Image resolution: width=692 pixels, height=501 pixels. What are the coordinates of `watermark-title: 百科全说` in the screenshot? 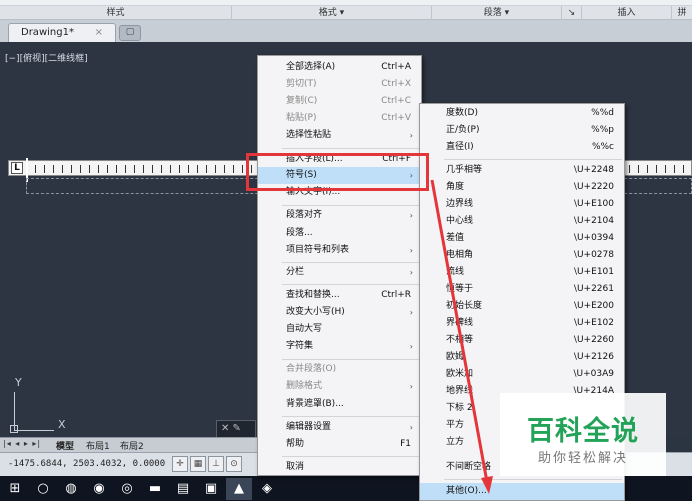 It's located at (583, 431).